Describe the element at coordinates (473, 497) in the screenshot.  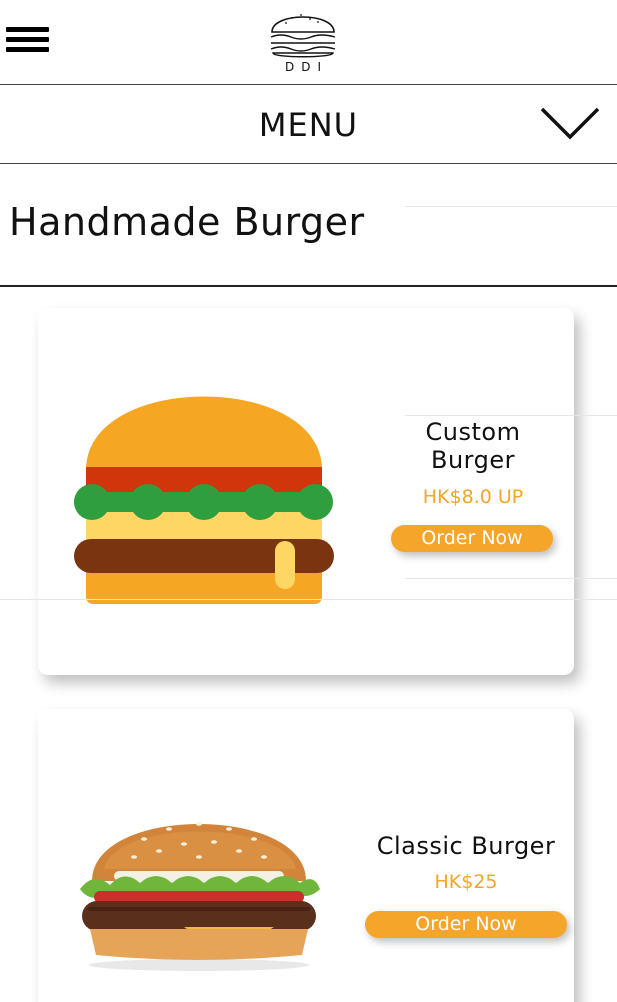
I see `product-price: HK$8.0 UP` at that location.